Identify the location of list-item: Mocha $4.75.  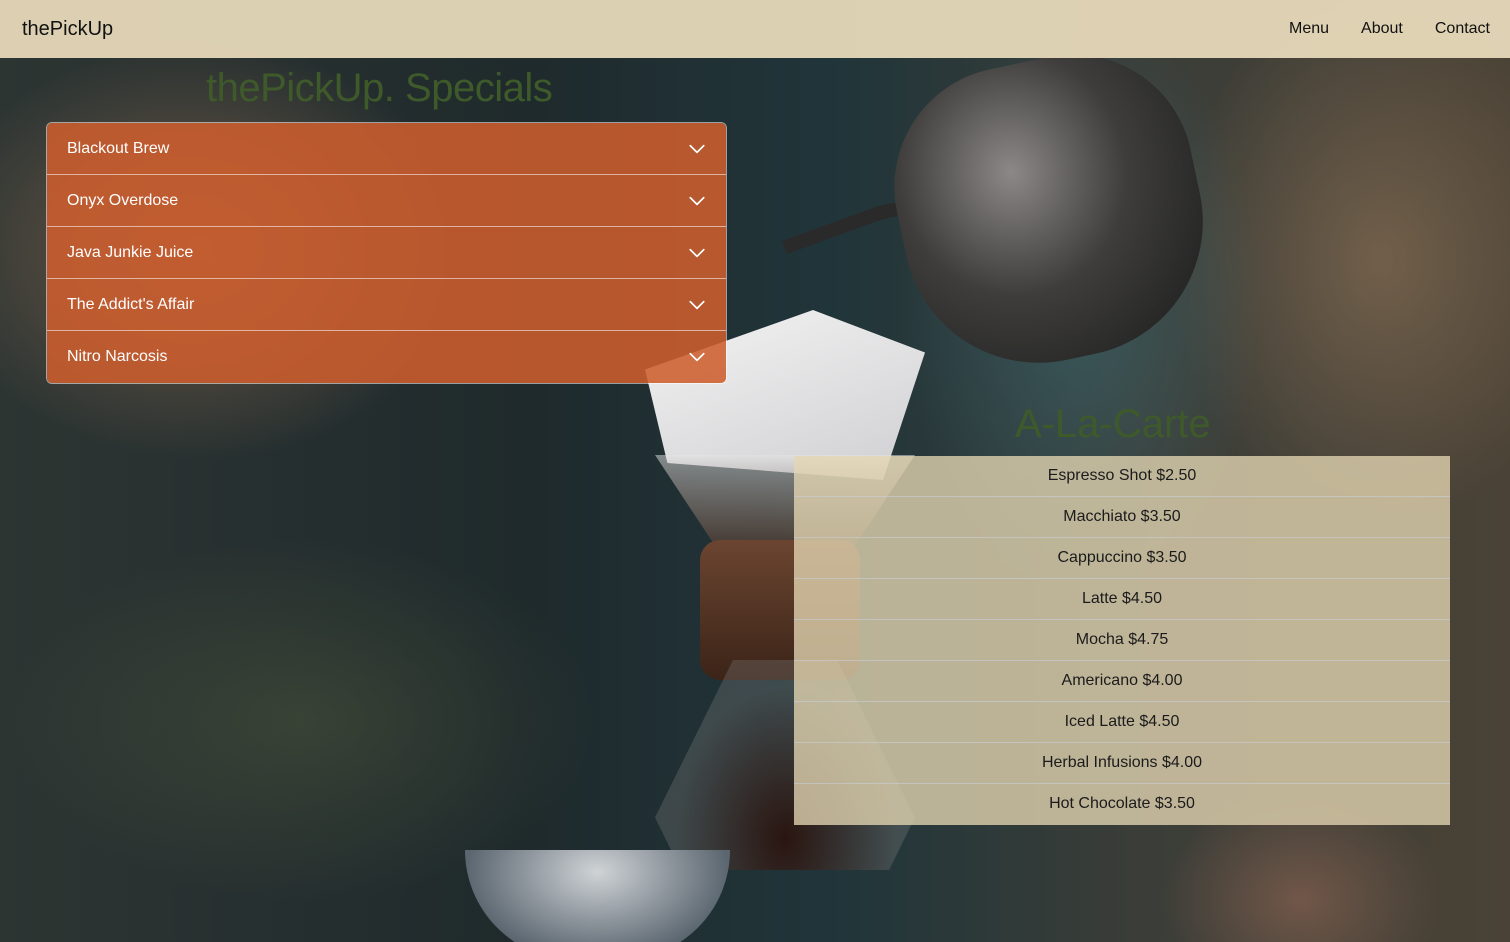
(1122, 640).